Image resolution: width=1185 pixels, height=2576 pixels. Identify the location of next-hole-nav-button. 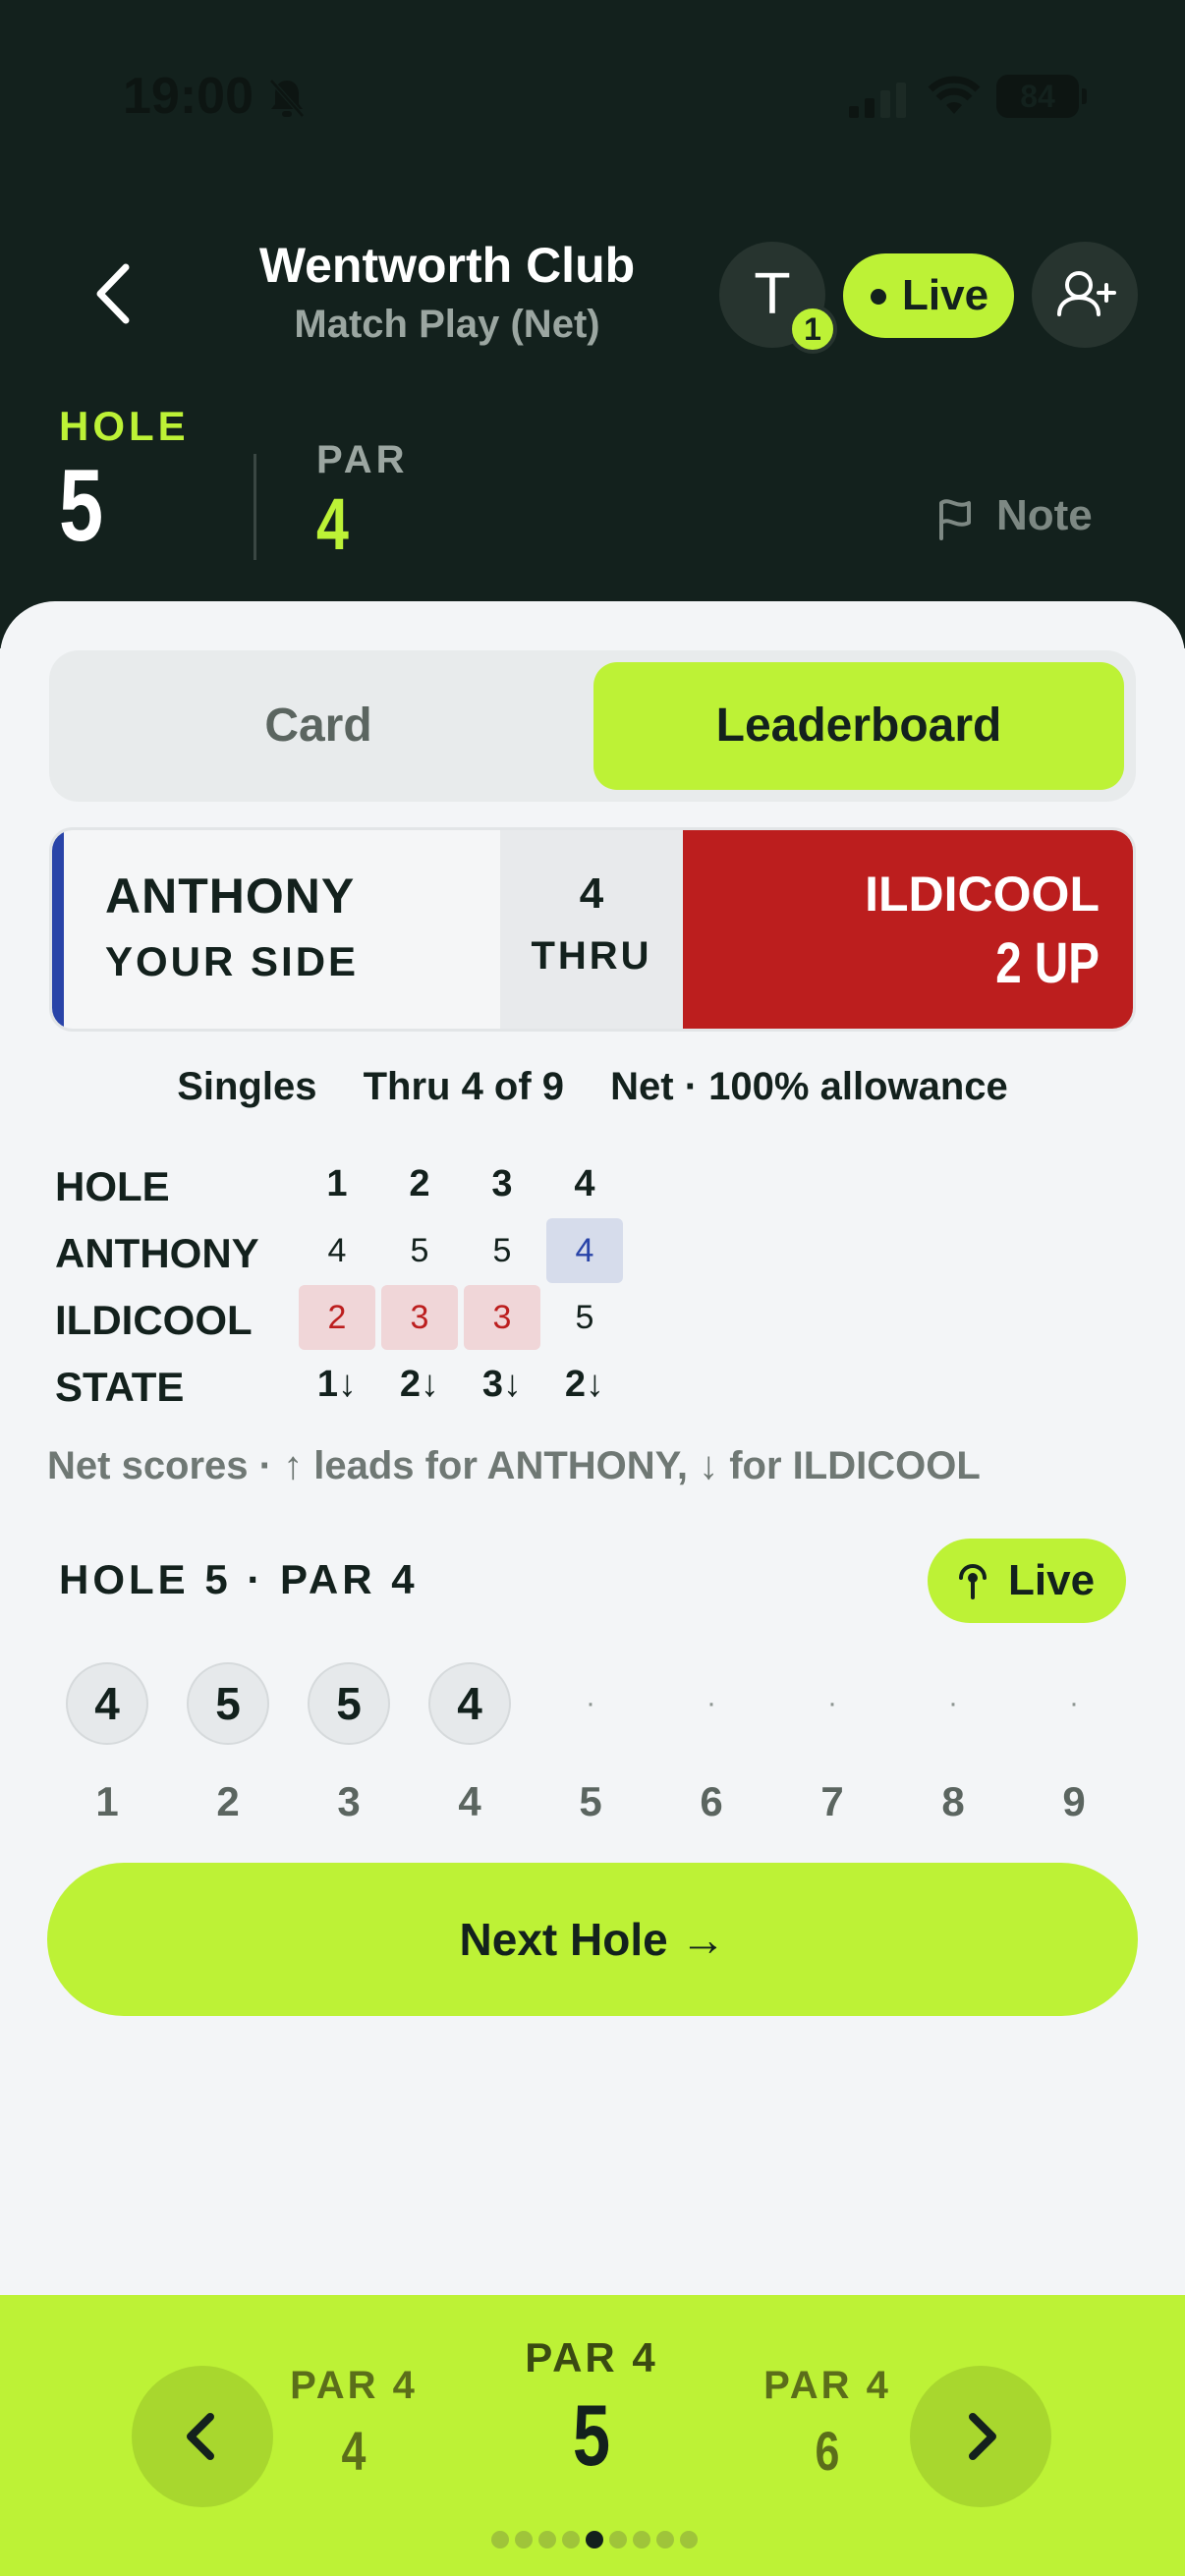
(981, 2436).